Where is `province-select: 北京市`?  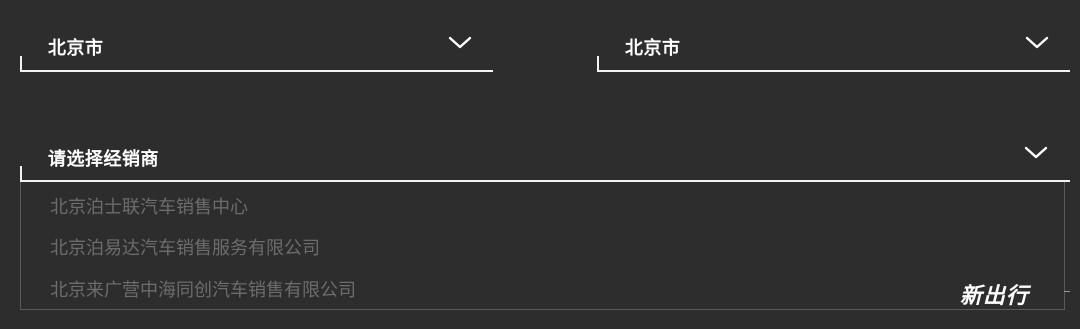
province-select: 北京市 is located at coordinates (256, 47).